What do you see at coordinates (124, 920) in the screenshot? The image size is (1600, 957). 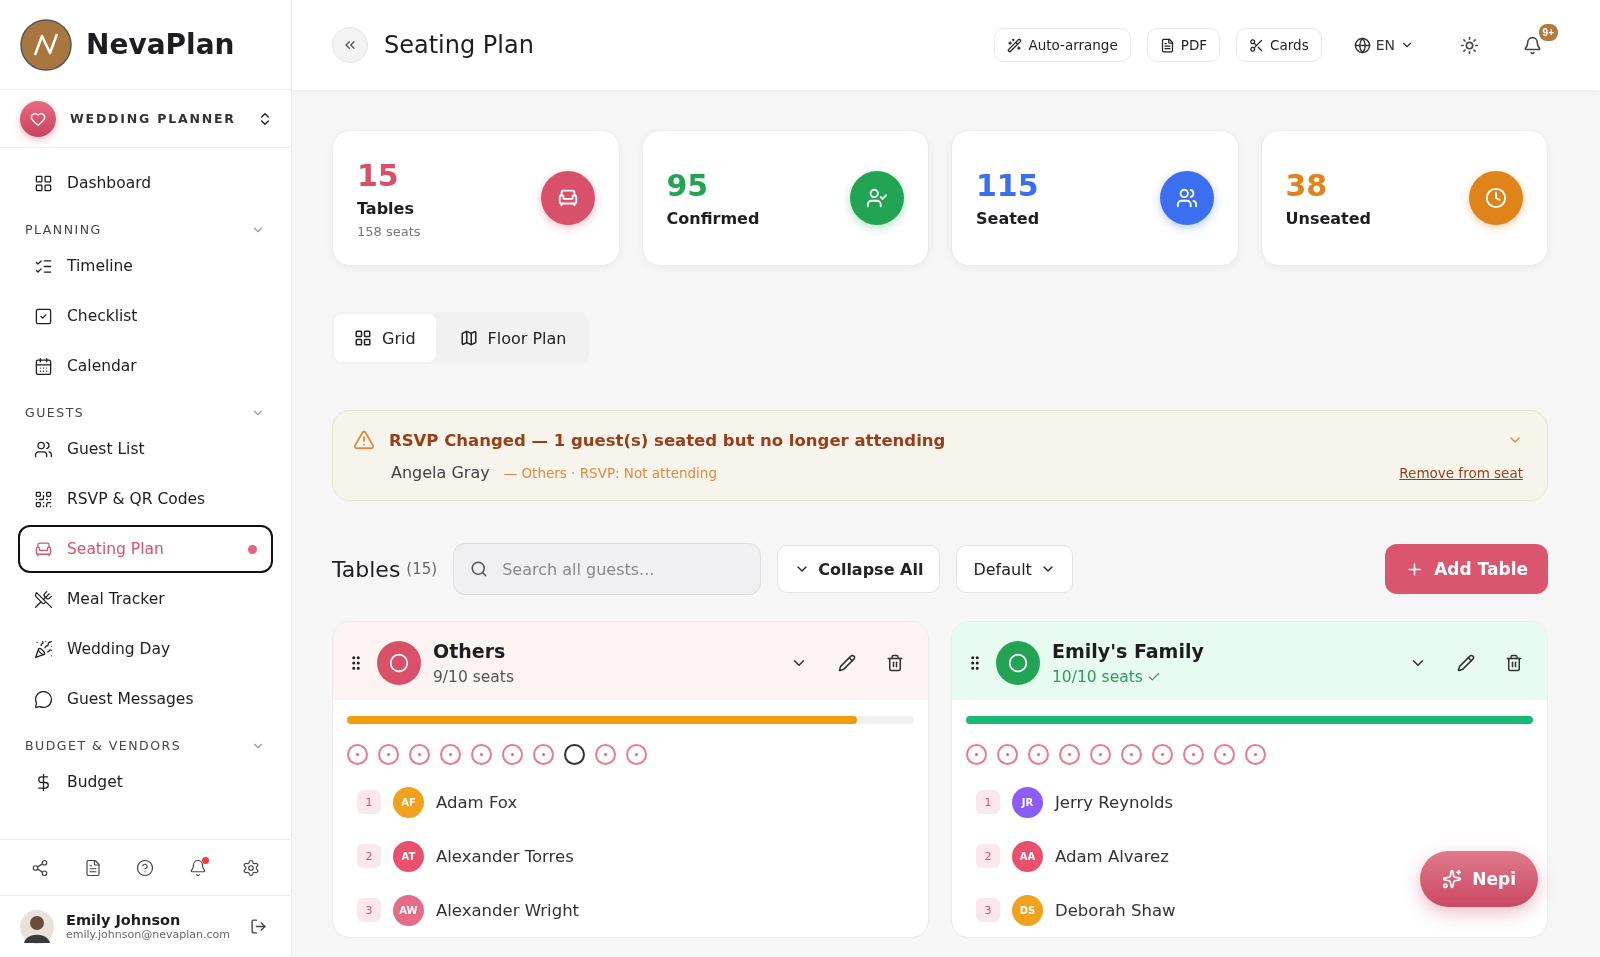 I see `user-name: Emily Johnson` at bounding box center [124, 920].